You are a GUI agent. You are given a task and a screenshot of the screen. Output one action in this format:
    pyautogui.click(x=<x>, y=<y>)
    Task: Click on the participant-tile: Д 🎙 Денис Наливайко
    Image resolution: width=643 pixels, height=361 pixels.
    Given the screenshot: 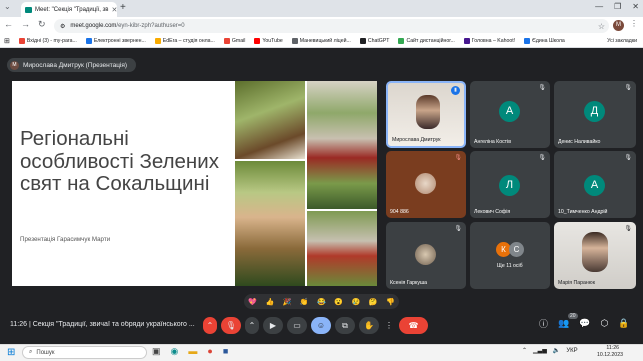 What is the action you would take?
    pyautogui.click(x=595, y=114)
    